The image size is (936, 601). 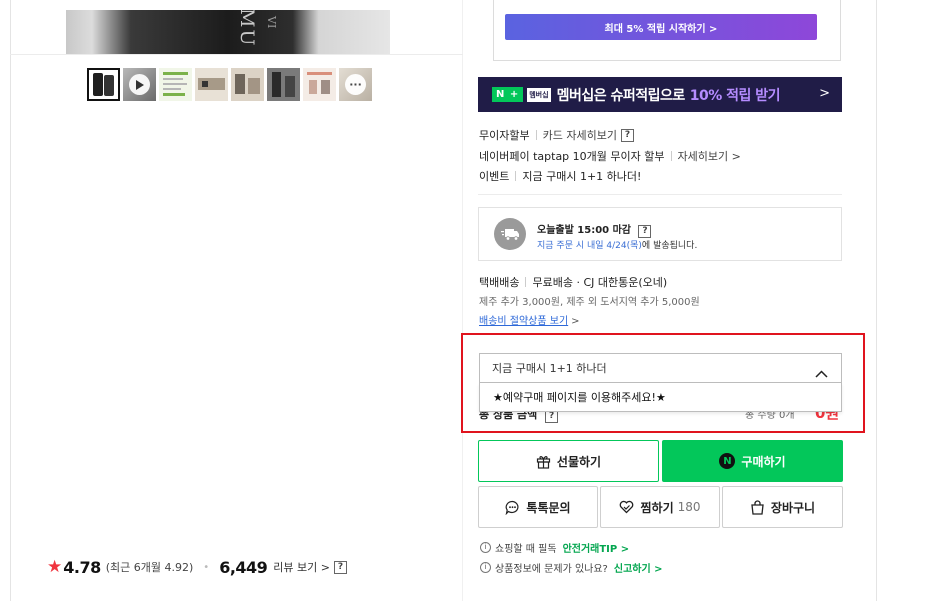 I want to click on event-row: 이벤트 지금 구매시 1+1 하나더!, so click(x=560, y=176).